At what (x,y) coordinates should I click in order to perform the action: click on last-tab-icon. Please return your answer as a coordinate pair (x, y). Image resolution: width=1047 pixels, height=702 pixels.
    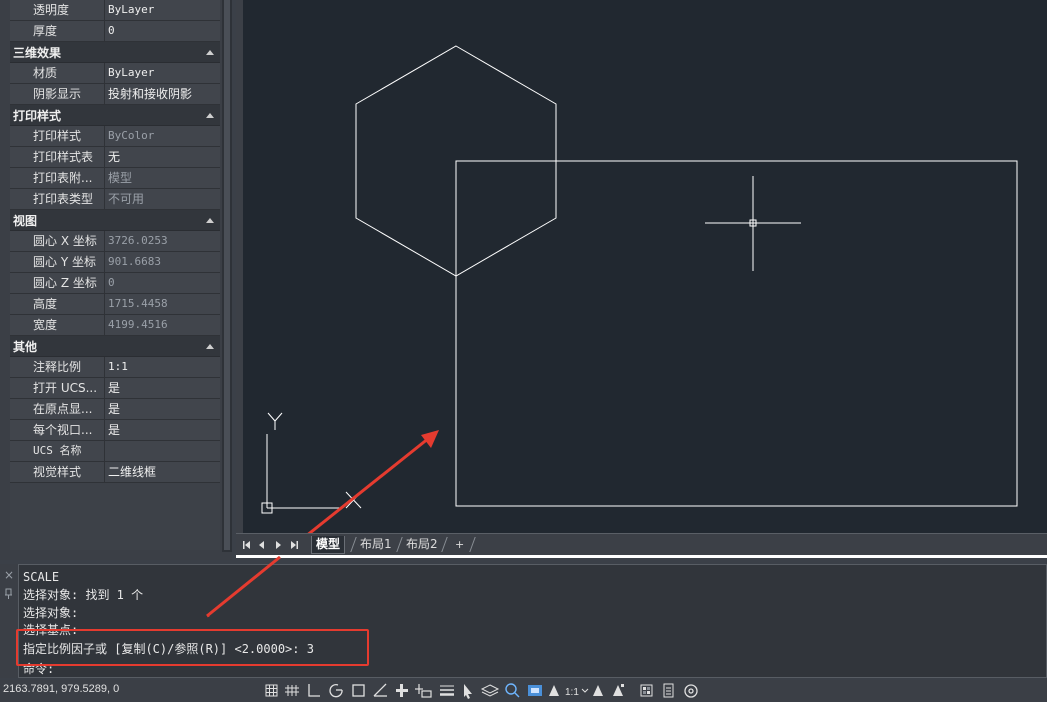
    Looking at the image, I should click on (294, 545).